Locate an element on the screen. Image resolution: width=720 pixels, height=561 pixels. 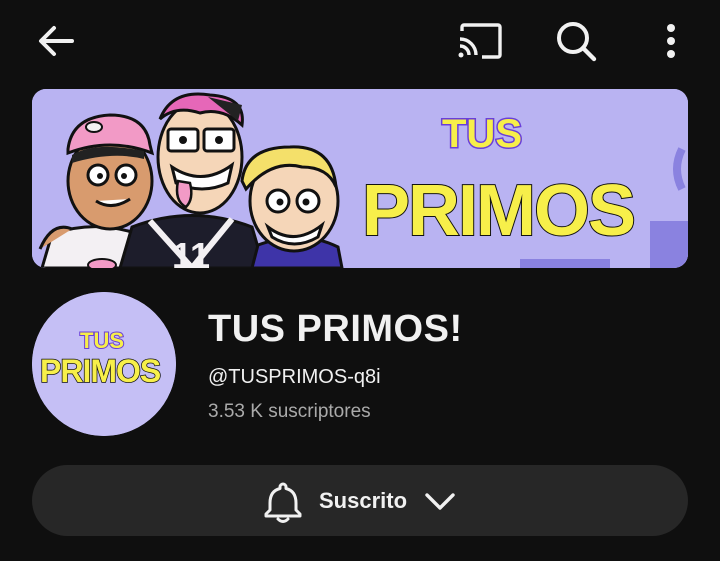
back-button is located at coordinates (56, 41).